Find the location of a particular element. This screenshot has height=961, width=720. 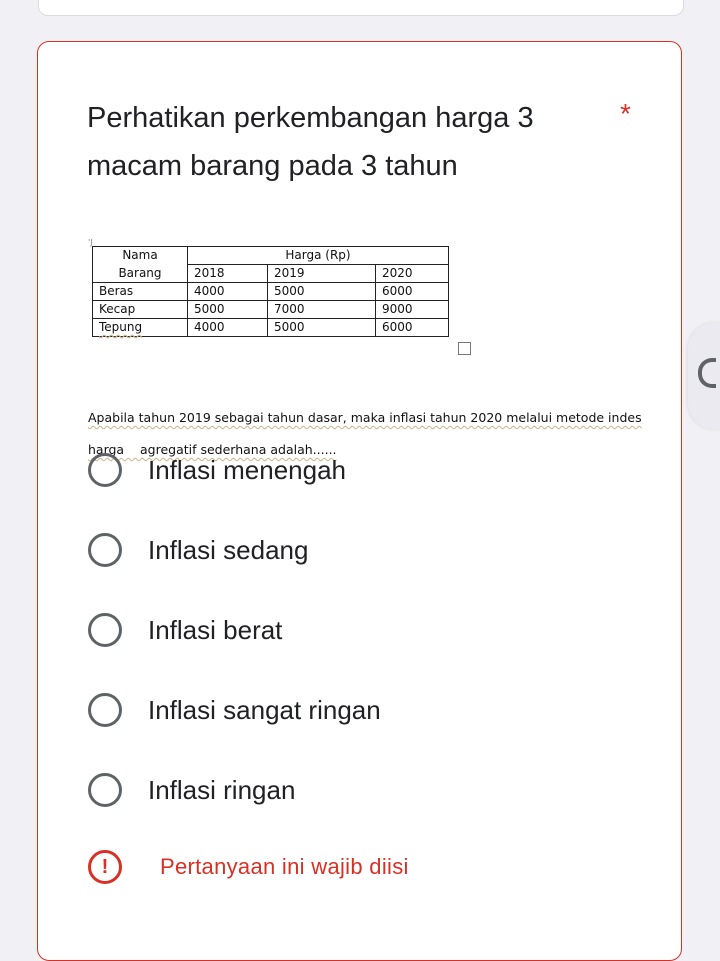

error-icon: ! is located at coordinates (105, 867).